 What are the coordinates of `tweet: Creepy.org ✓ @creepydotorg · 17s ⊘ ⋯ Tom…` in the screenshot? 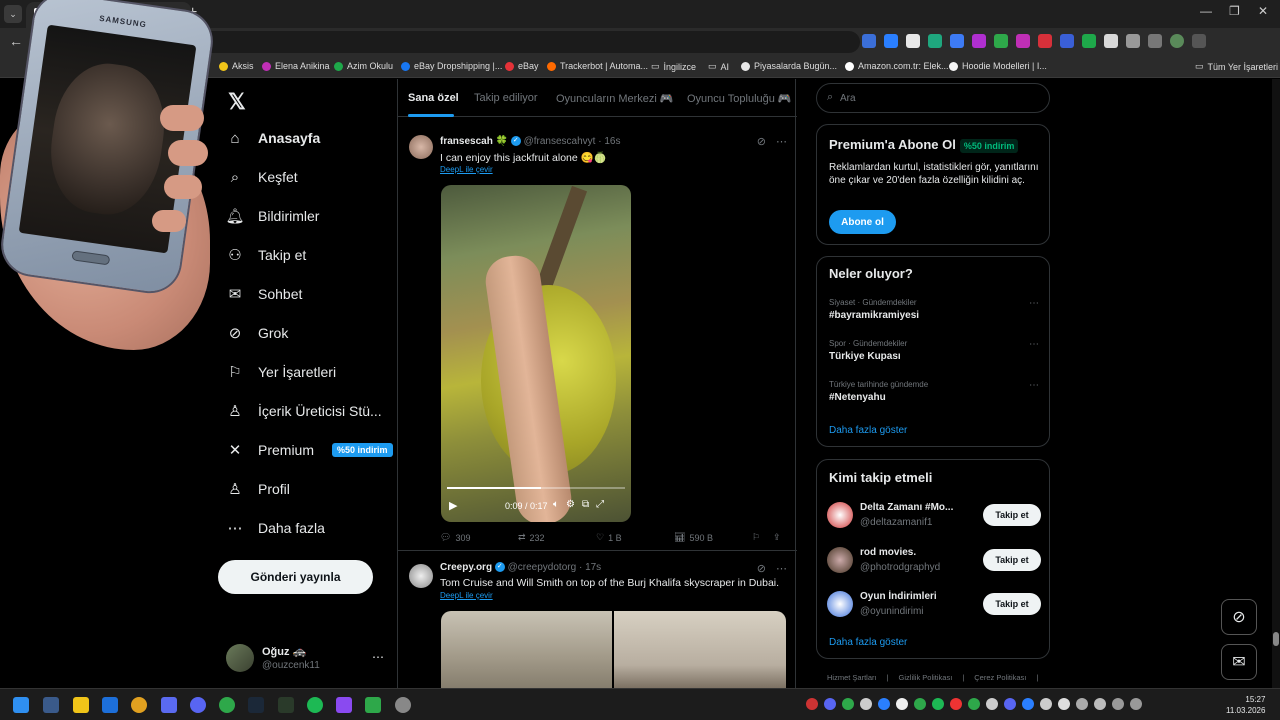 It's located at (597, 620).